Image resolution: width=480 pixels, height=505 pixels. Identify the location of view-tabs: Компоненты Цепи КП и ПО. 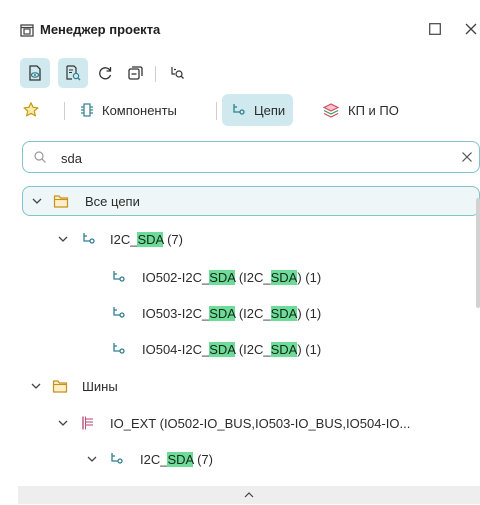
(250, 111).